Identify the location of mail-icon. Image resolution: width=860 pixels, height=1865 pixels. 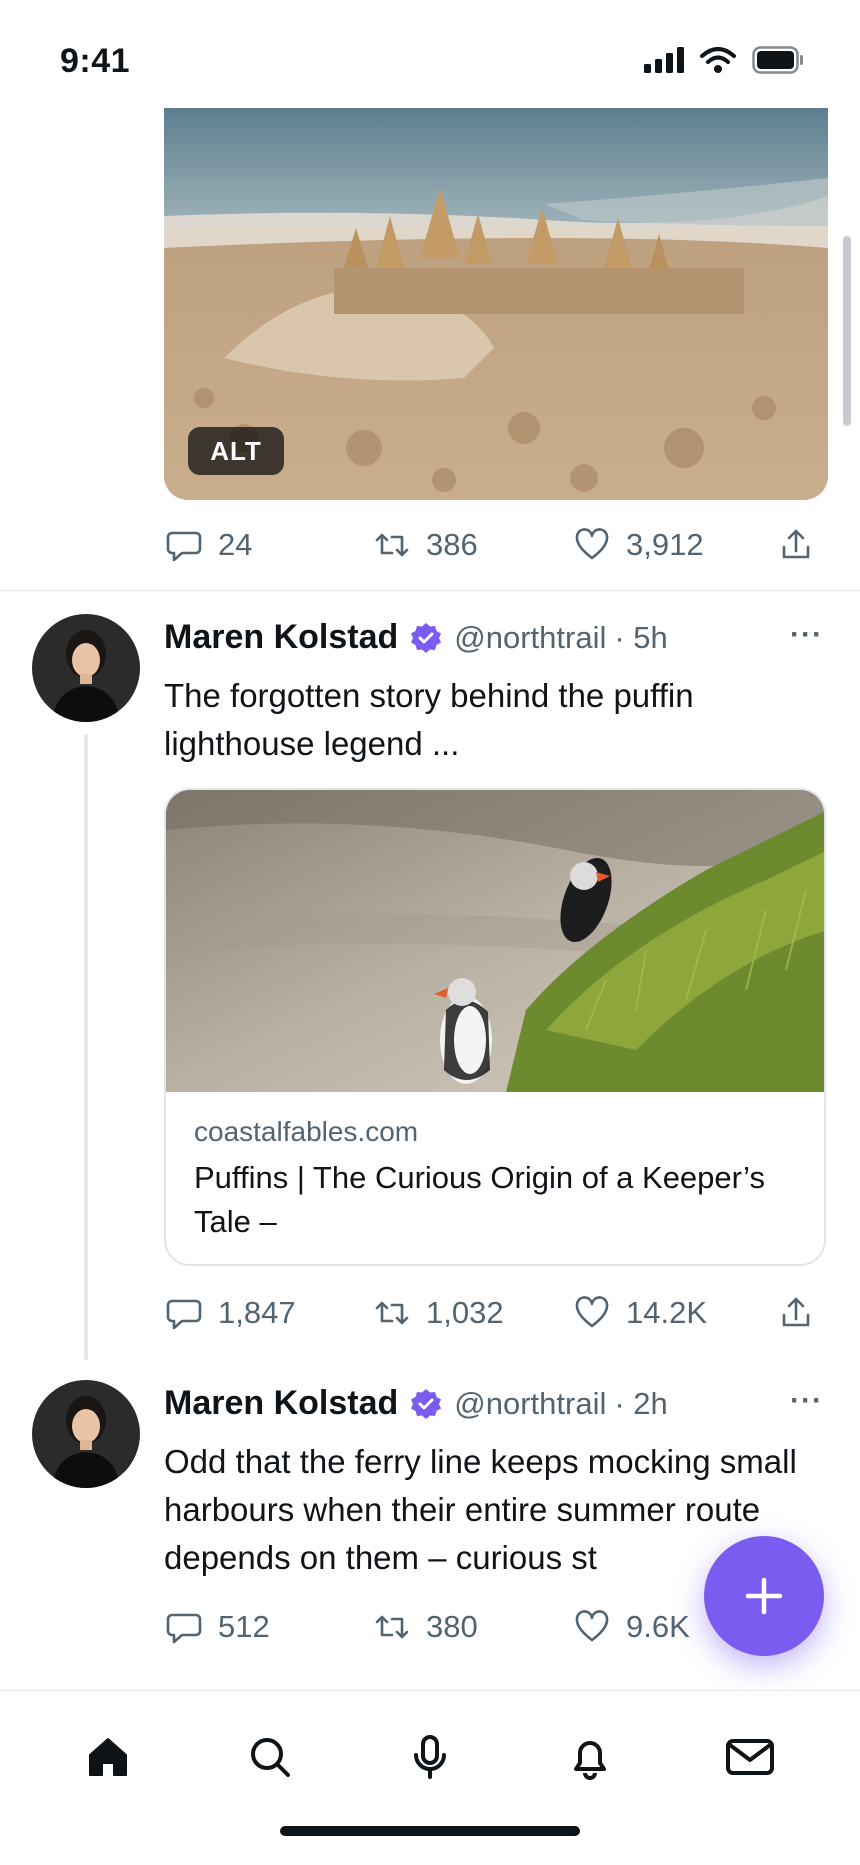
(750, 1757).